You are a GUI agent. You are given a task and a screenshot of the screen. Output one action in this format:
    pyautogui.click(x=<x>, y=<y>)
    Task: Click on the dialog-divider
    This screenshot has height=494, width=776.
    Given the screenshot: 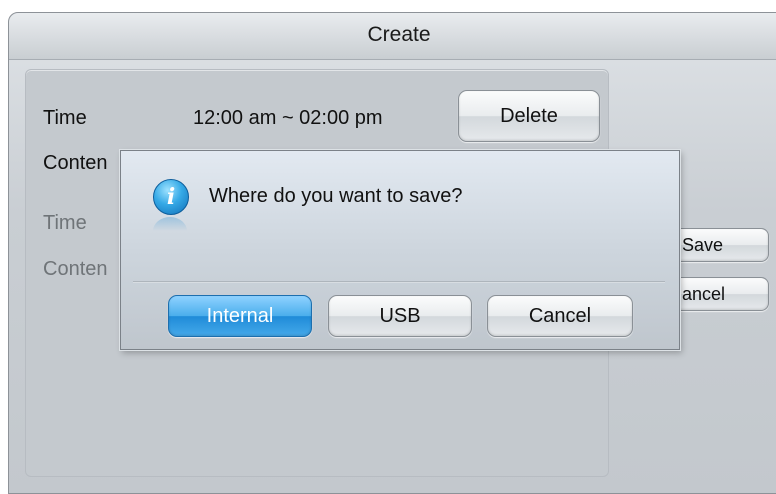 What is the action you would take?
    pyautogui.click(x=399, y=281)
    